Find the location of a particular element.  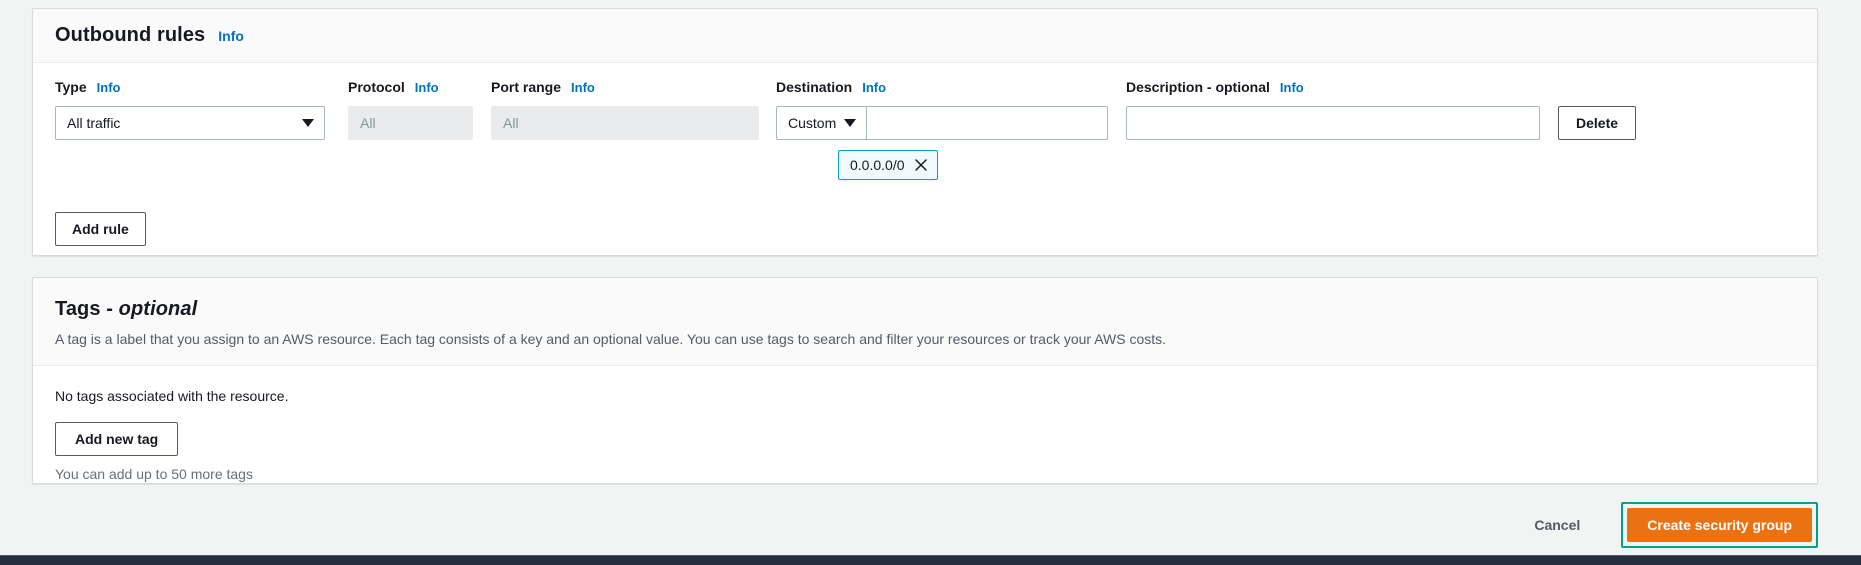

column-header-type: Type Info is located at coordinates (201, 92).